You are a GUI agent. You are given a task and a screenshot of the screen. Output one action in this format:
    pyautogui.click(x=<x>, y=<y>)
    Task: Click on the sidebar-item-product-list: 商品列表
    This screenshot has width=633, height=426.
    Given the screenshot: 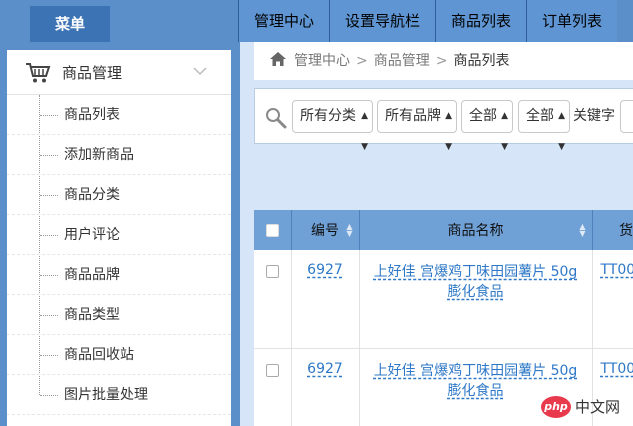 What is the action you would take?
    pyautogui.click(x=119, y=115)
    